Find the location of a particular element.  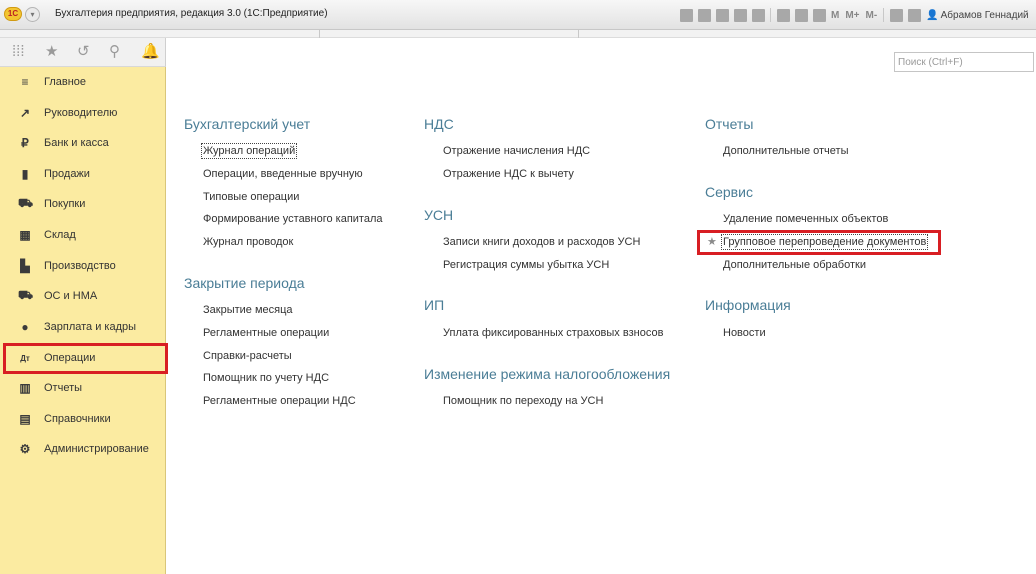

sidebar-item-bank: ₽ Банк и касса is located at coordinates (83, 143).